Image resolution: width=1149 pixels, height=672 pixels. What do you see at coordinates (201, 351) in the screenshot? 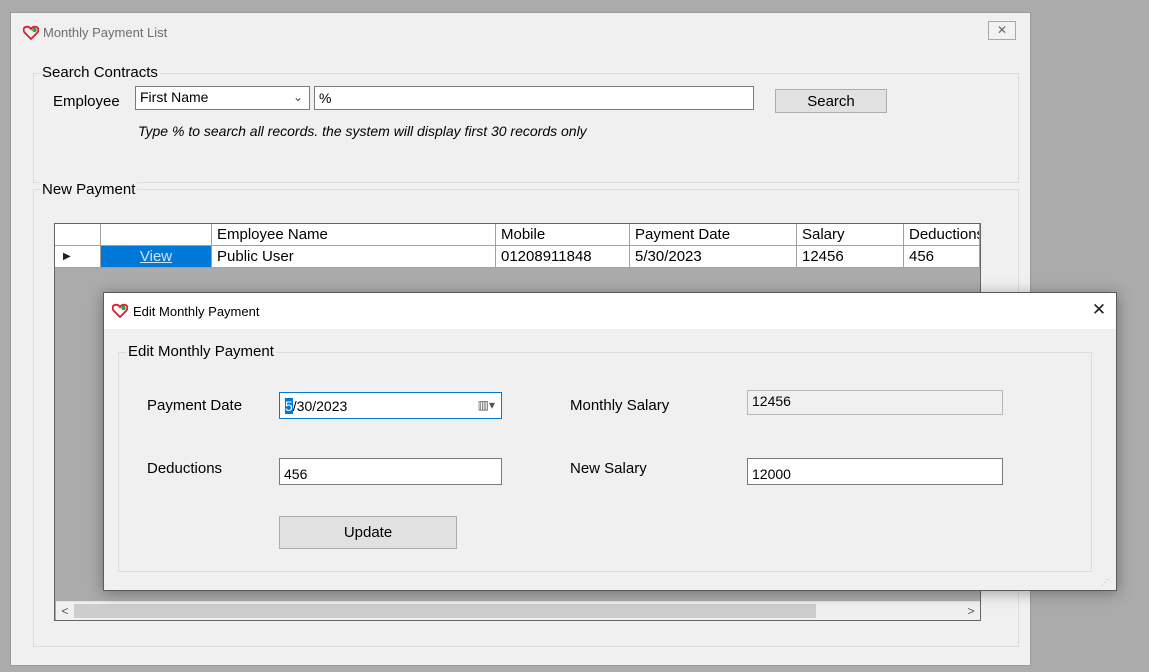
I see `edit-payment-legend: Edit Monthly Payment` at bounding box center [201, 351].